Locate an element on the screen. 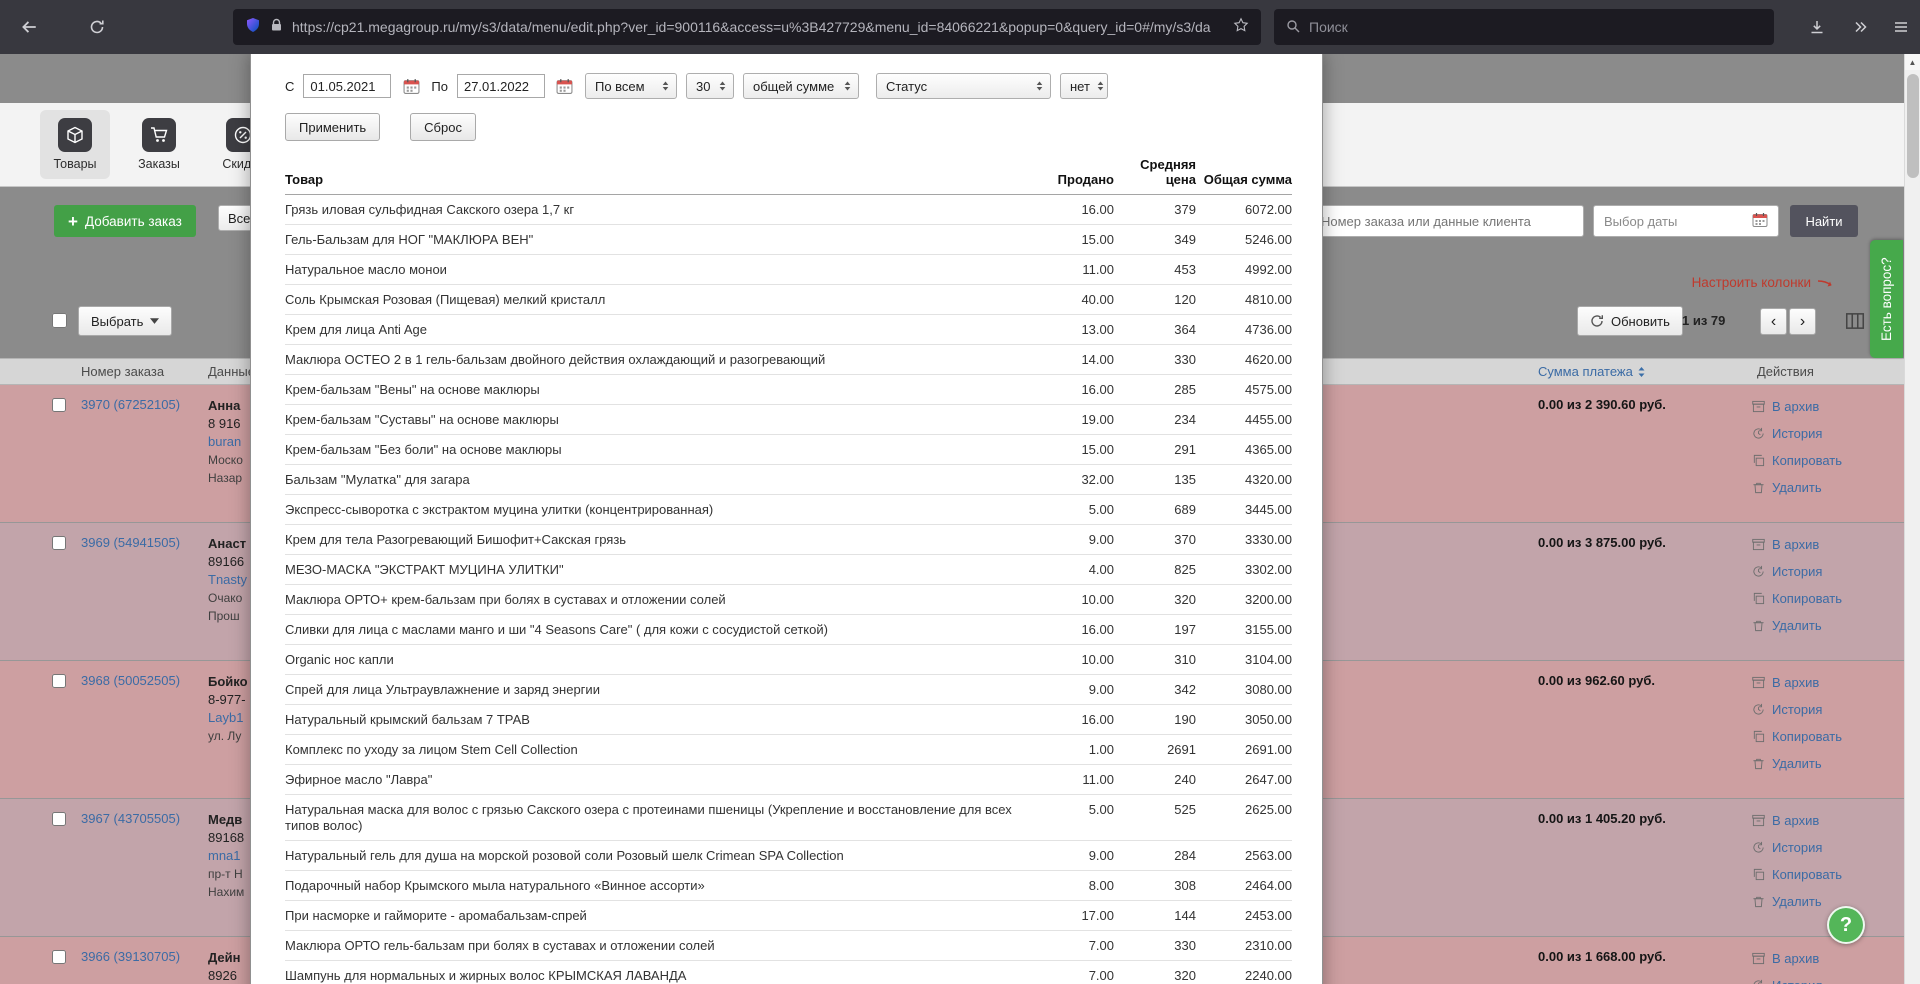 The height and width of the screenshot is (984, 1920). product-avg-price: 689 is located at coordinates (1185, 509).